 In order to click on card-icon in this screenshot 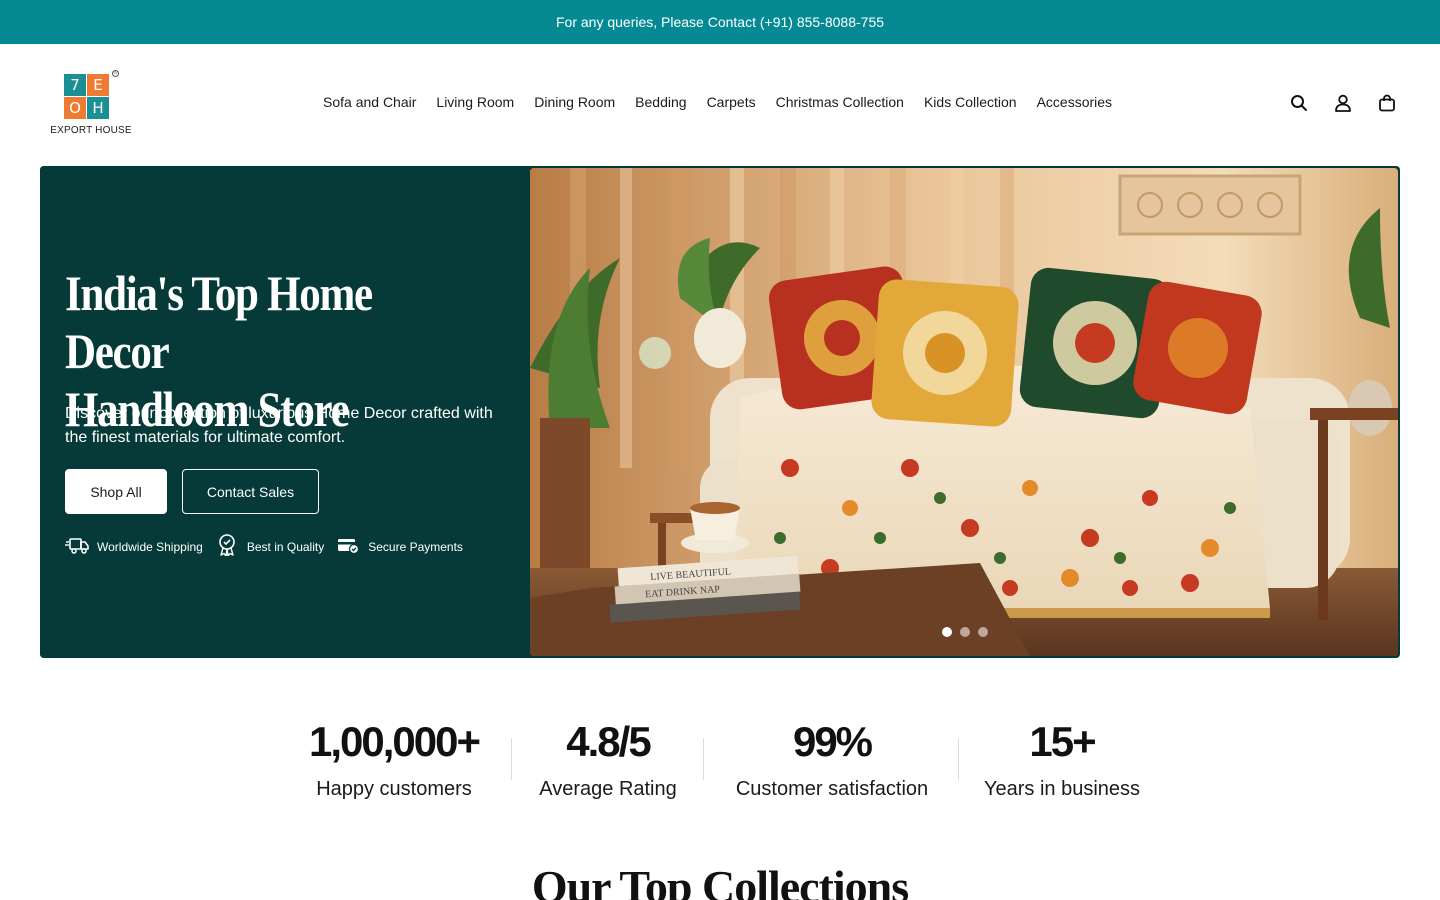, I will do `click(348, 546)`.